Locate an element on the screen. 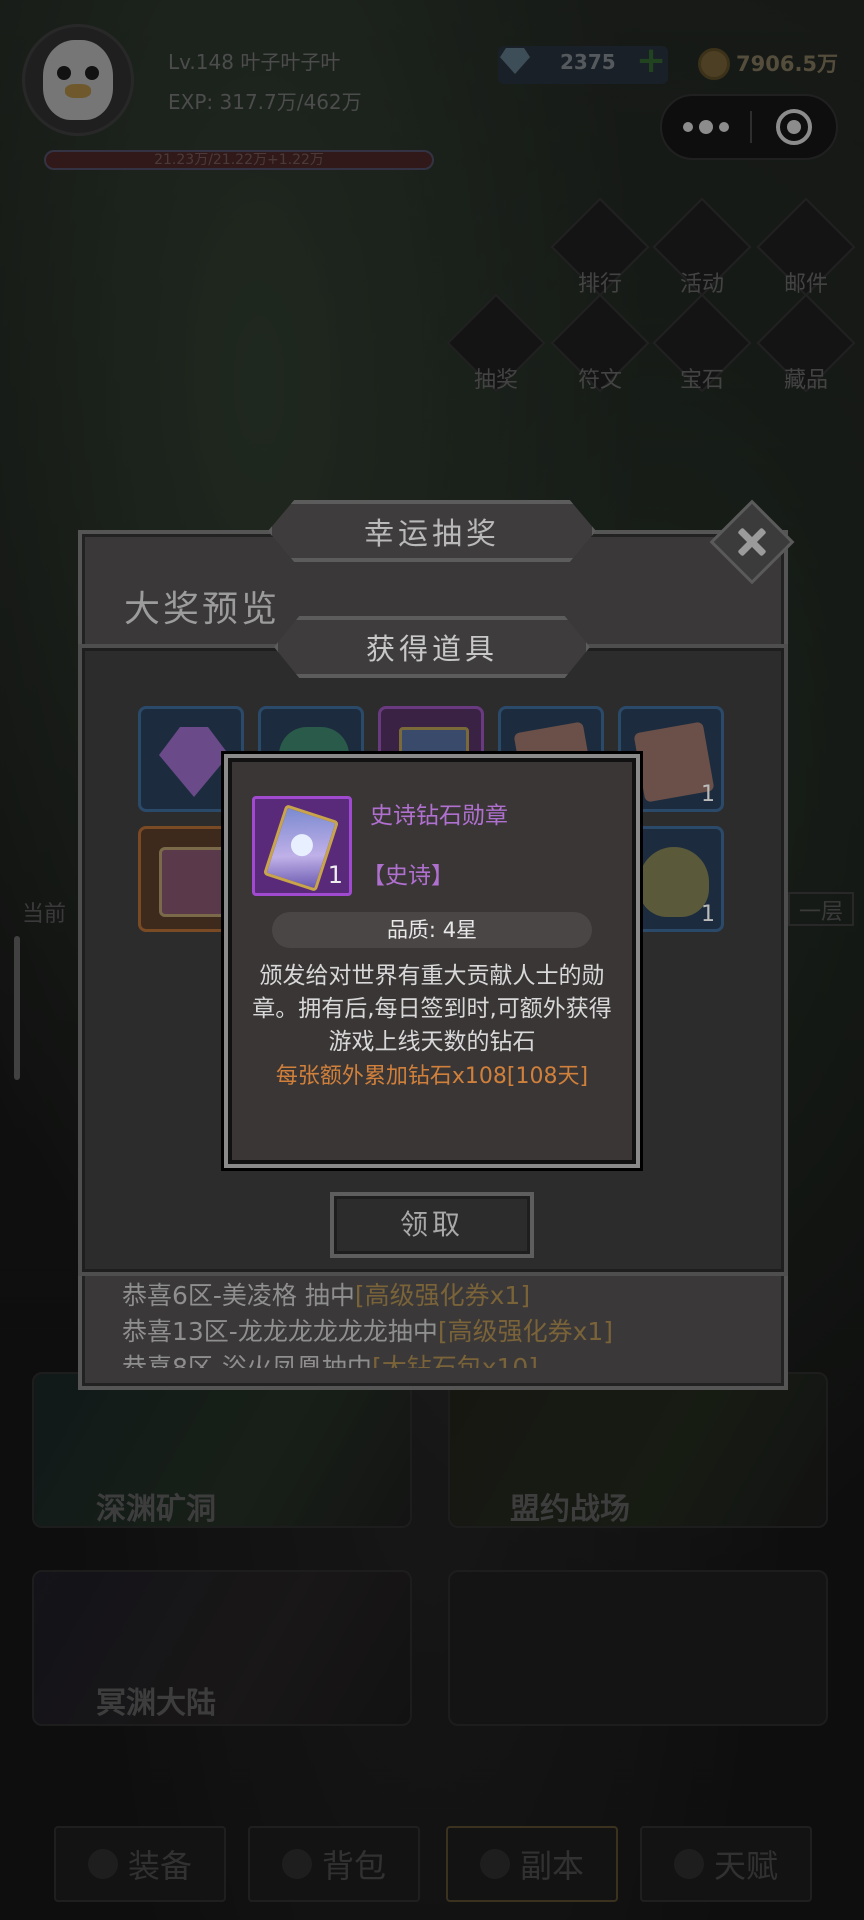 Image resolution: width=864 pixels, height=1920 pixels. ticker-line: 恭喜8区-浴火凤凰抽中[大钻石包x10] is located at coordinates (330, 1360).